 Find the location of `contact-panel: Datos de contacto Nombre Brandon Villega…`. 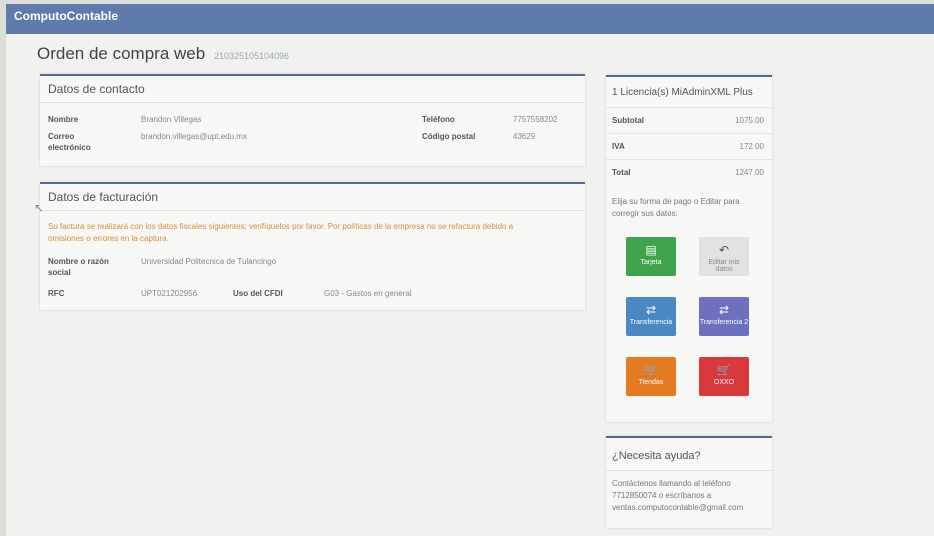

contact-panel: Datos de contacto Nombre Brandon Villega… is located at coordinates (312, 120).